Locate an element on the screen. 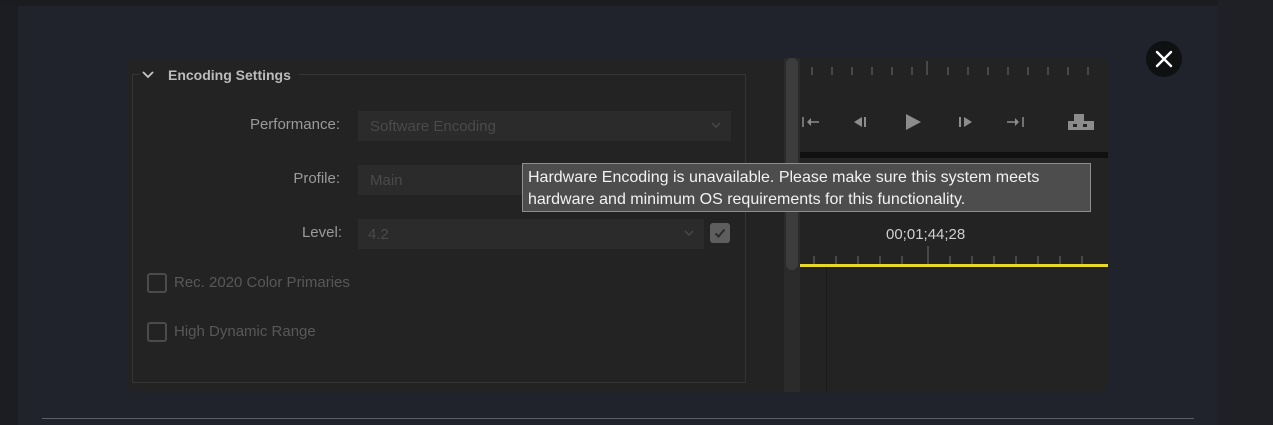  step-back-icon is located at coordinates (860, 122).